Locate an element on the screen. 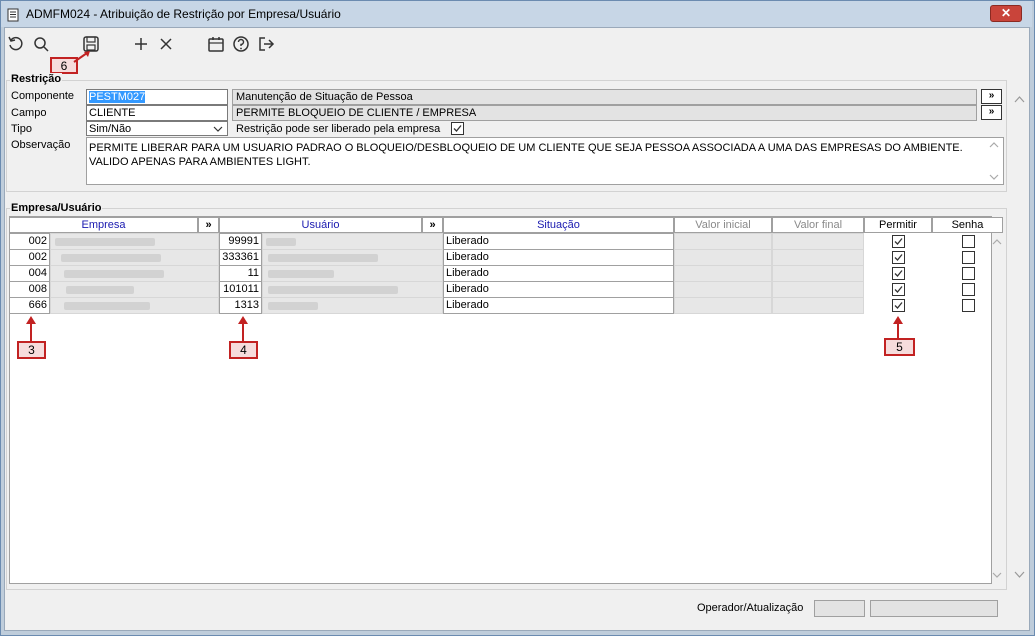 The height and width of the screenshot is (636, 1035). campo-label: Campo is located at coordinates (29, 113).